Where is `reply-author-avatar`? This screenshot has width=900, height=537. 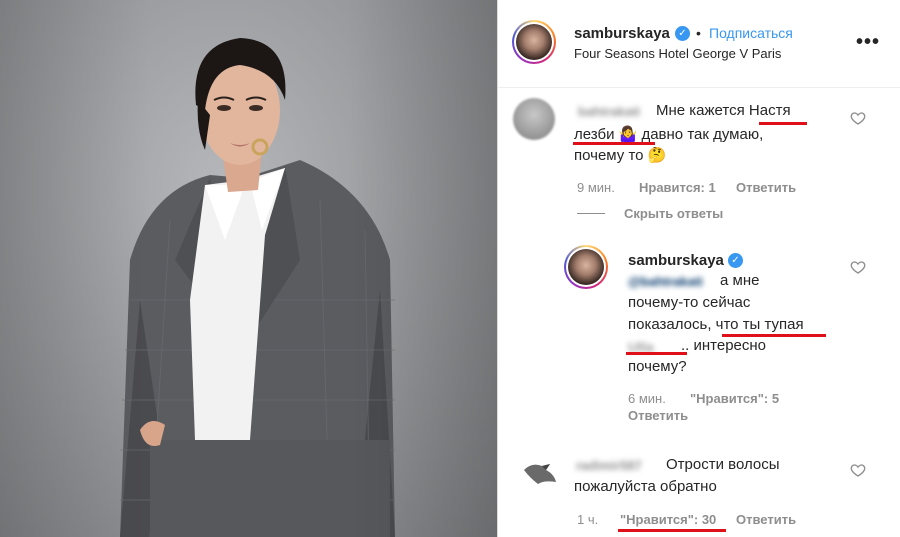
reply-author-avatar is located at coordinates (586, 267).